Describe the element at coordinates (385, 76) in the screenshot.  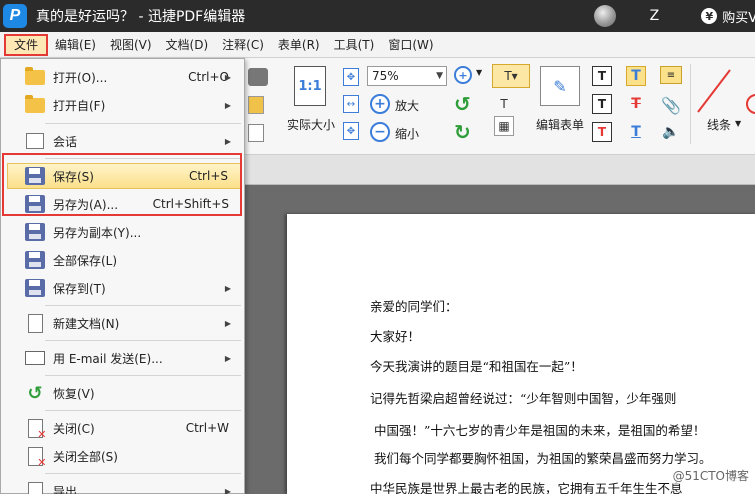
I see `zoom-value: 75%` at that location.